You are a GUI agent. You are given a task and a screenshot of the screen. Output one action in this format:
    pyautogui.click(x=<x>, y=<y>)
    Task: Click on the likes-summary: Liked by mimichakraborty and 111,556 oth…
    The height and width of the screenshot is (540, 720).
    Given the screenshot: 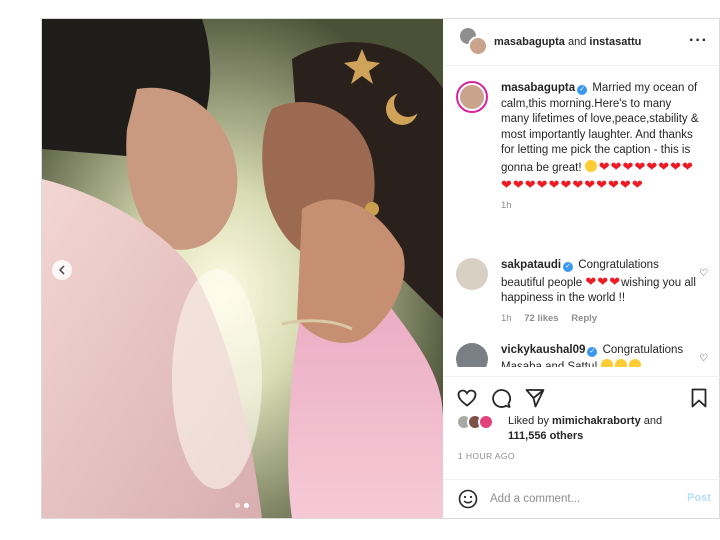 What is the action you would take?
    pyautogui.click(x=586, y=428)
    